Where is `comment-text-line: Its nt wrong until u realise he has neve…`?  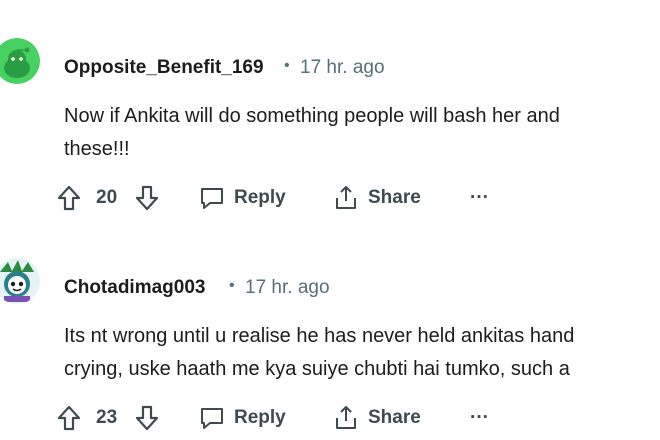 comment-text-line: Its nt wrong until u realise he has neve… is located at coordinates (319, 336).